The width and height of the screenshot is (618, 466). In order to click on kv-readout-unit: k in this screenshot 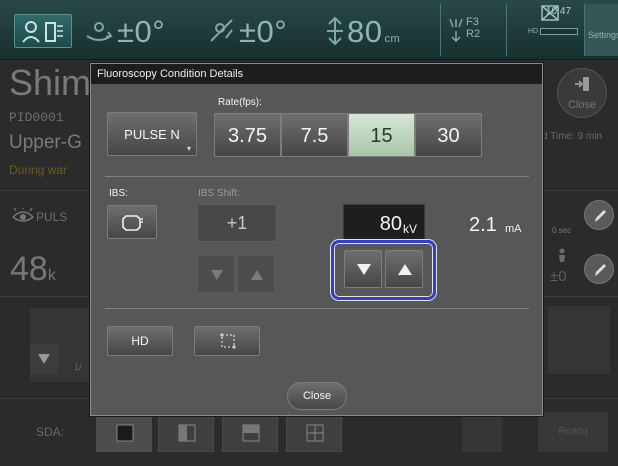, I will do `click(51, 275)`.